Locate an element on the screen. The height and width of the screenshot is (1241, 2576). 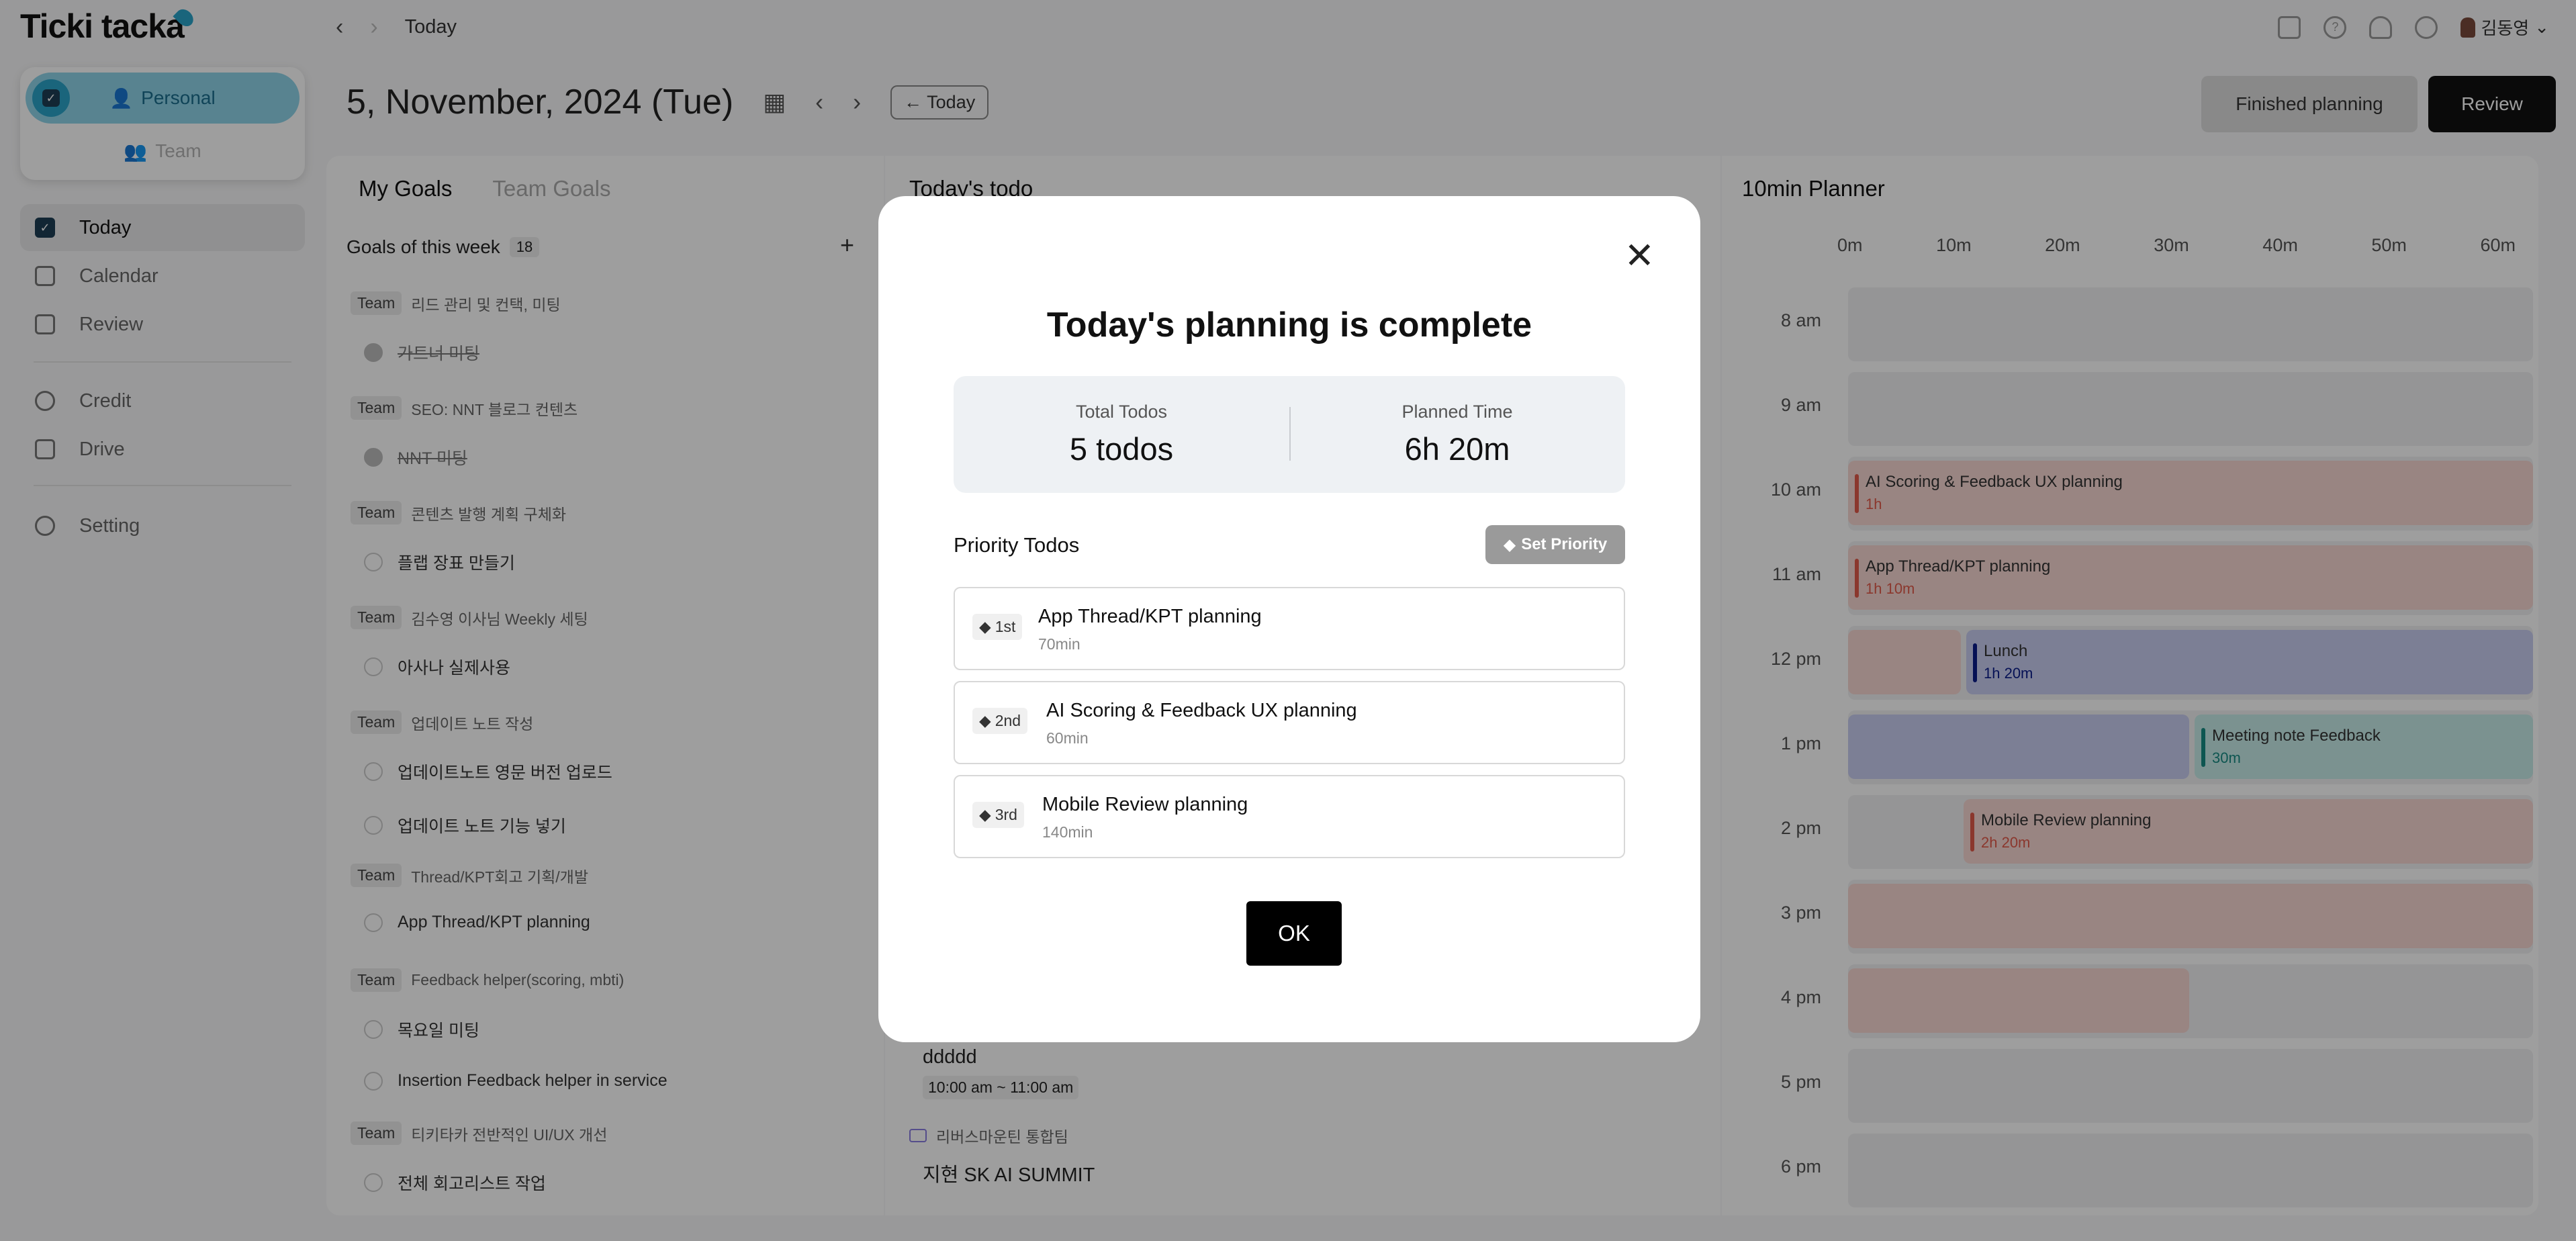
stat-total-todos: Total Todos 5 todos is located at coordinates (1121, 434).